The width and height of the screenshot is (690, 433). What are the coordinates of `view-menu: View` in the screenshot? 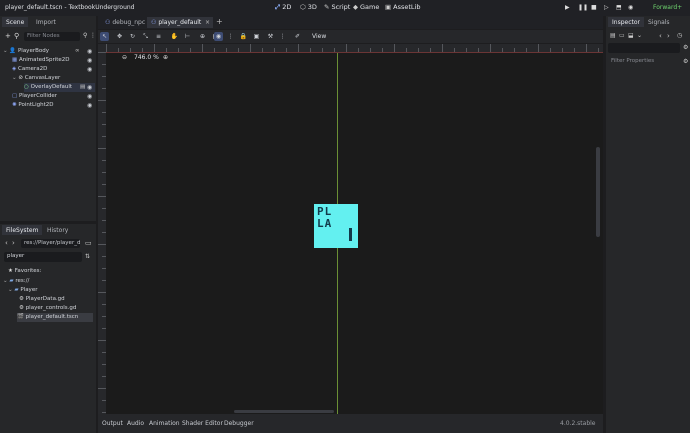 It's located at (319, 36).